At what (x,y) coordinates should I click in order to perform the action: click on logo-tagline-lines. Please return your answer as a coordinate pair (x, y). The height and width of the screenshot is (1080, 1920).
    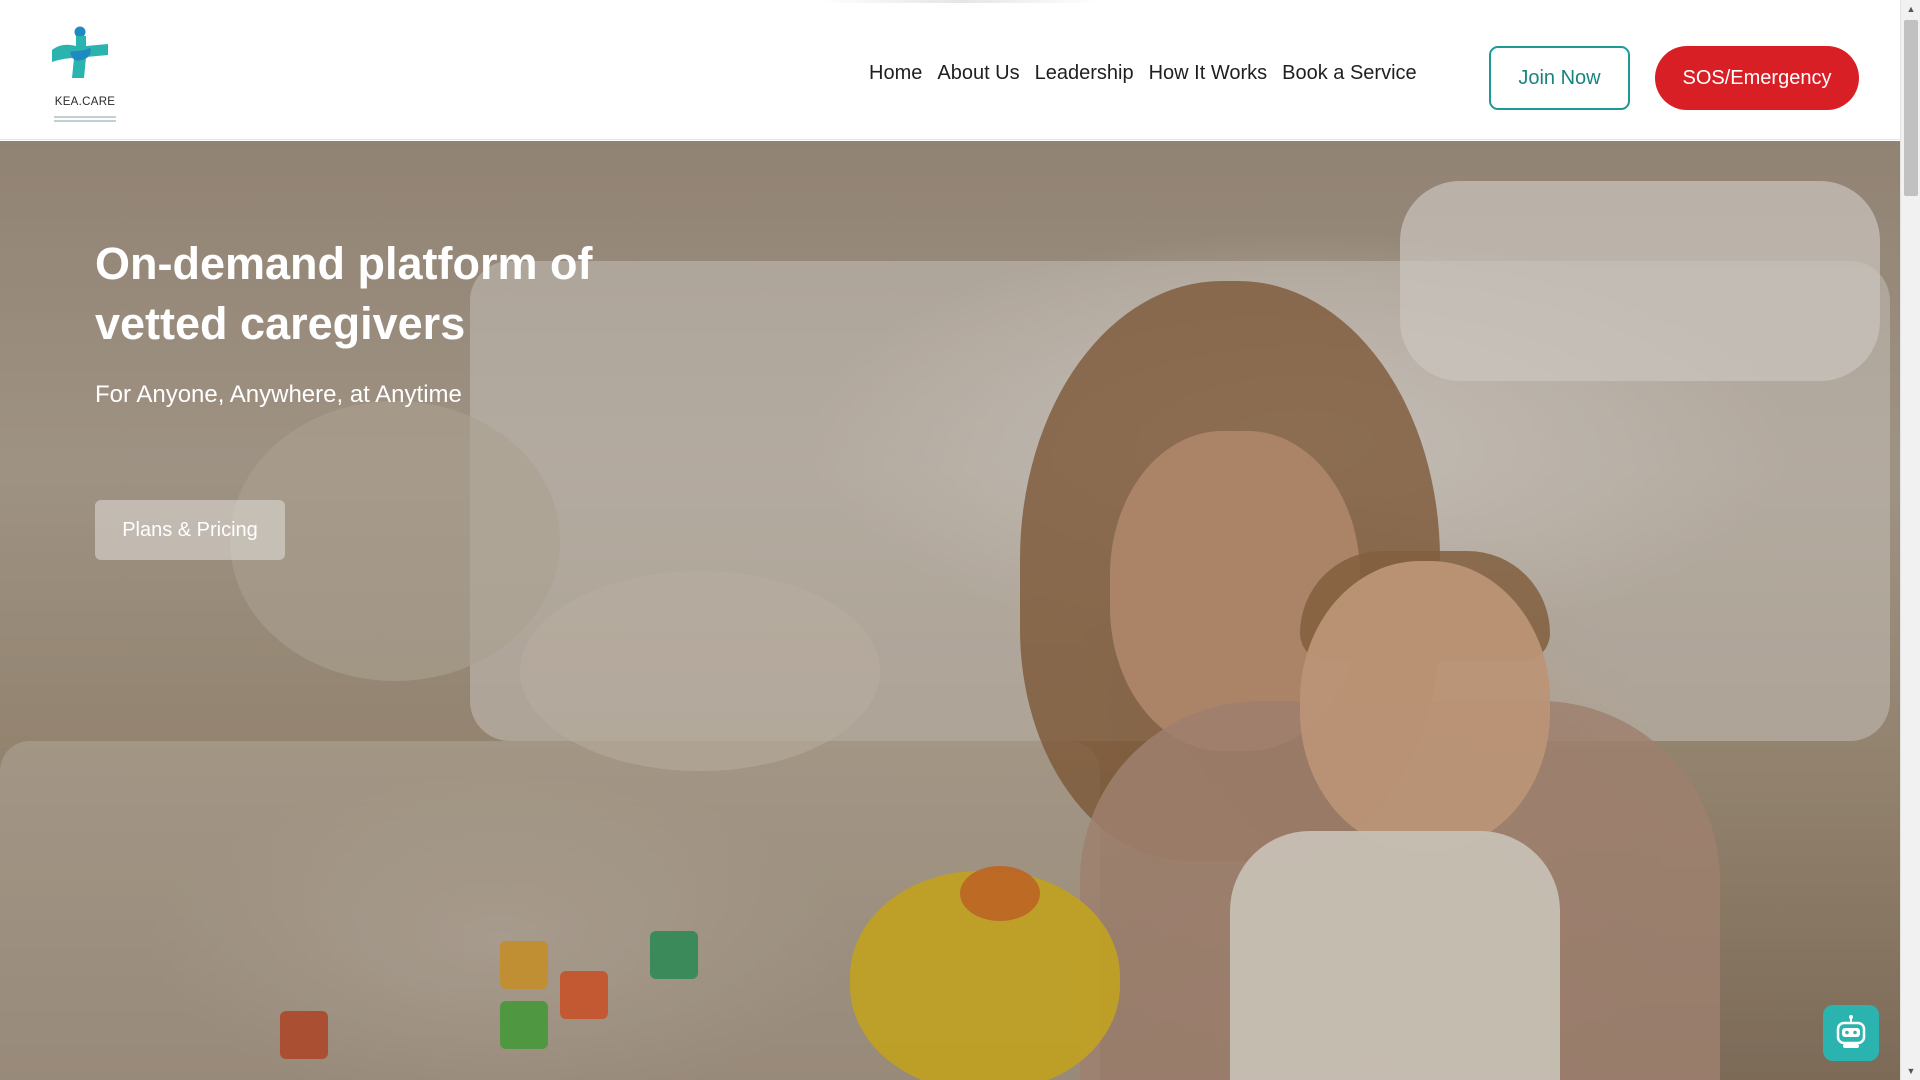
    Looking at the image, I should click on (85, 120).